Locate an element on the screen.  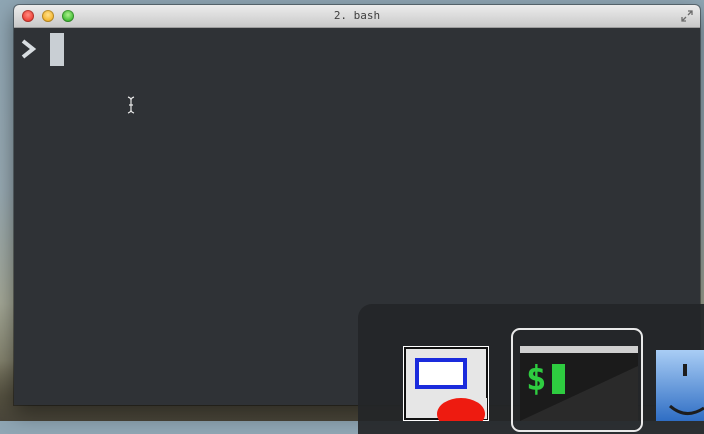
window-title: 2. bash is located at coordinates (357, 15).